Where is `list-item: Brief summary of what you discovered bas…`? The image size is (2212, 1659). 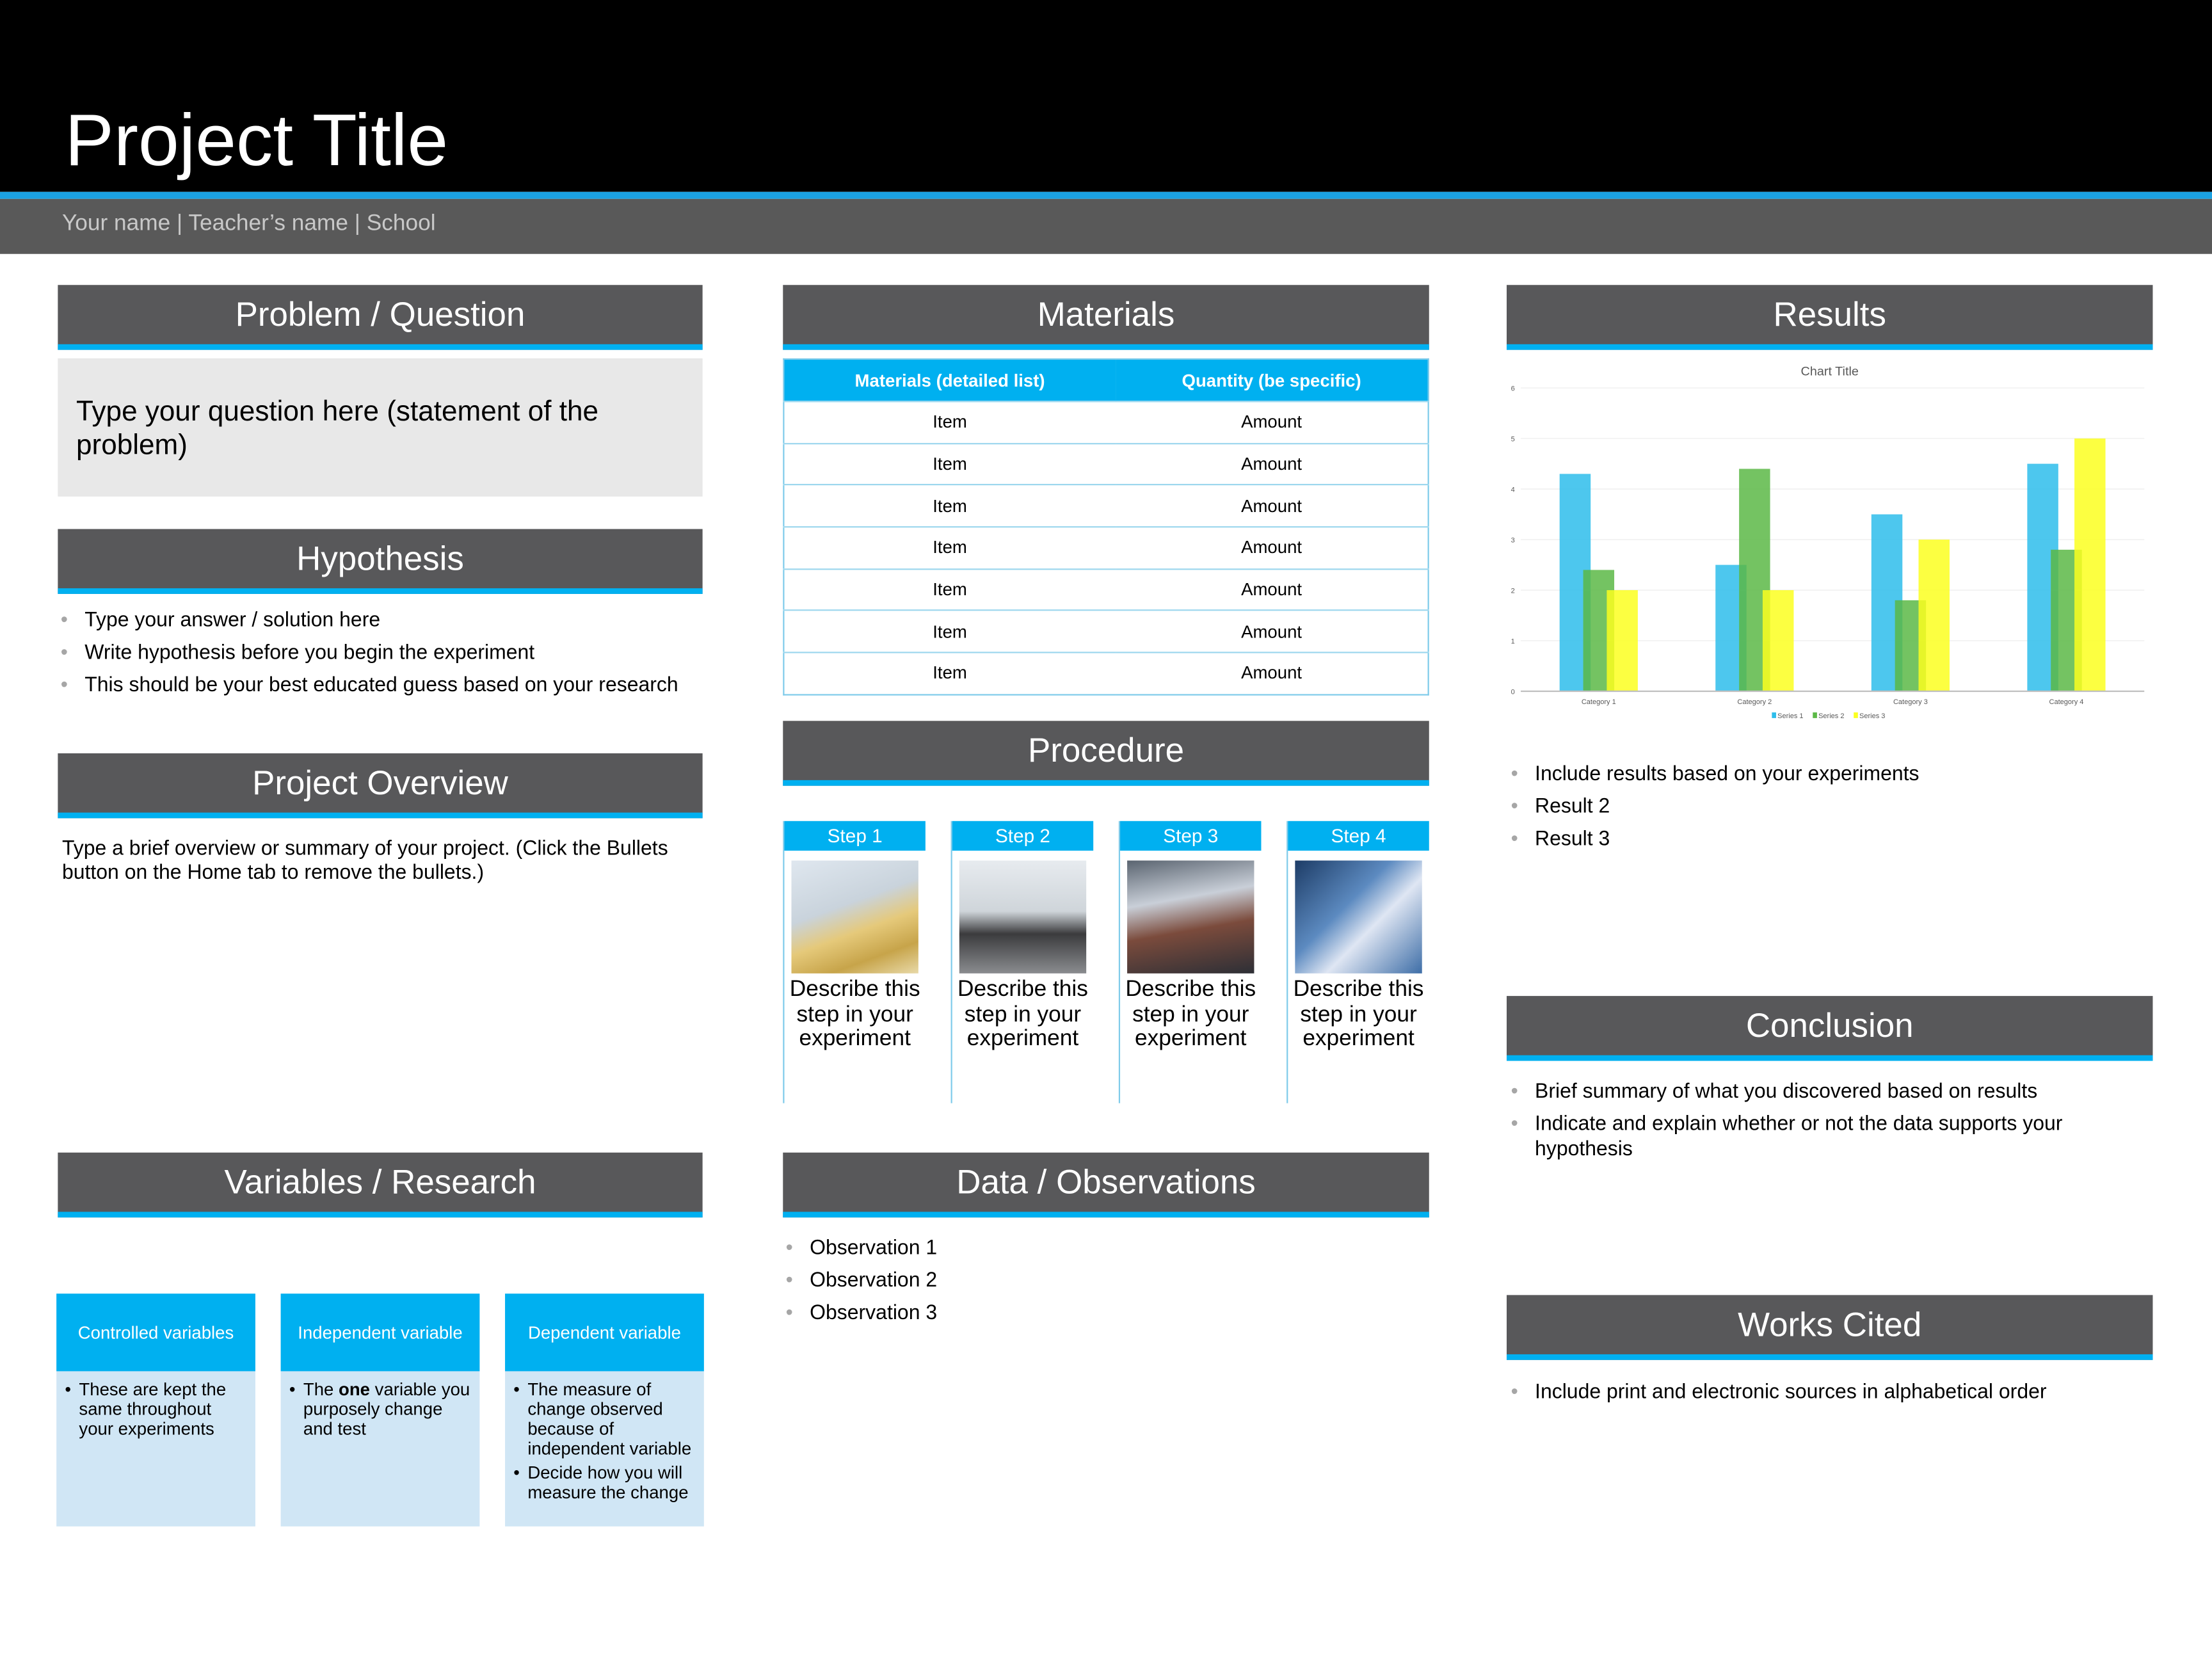
list-item: Brief summary of what you discovered bas… is located at coordinates (1818, 1092).